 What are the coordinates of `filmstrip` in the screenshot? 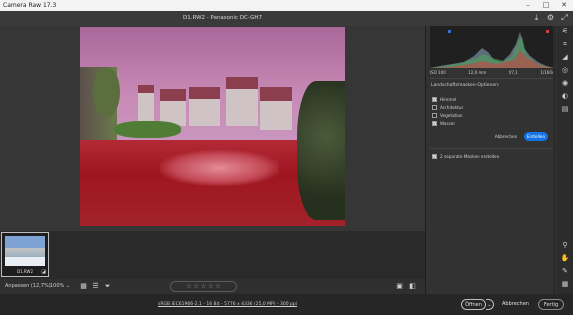 It's located at (212, 255).